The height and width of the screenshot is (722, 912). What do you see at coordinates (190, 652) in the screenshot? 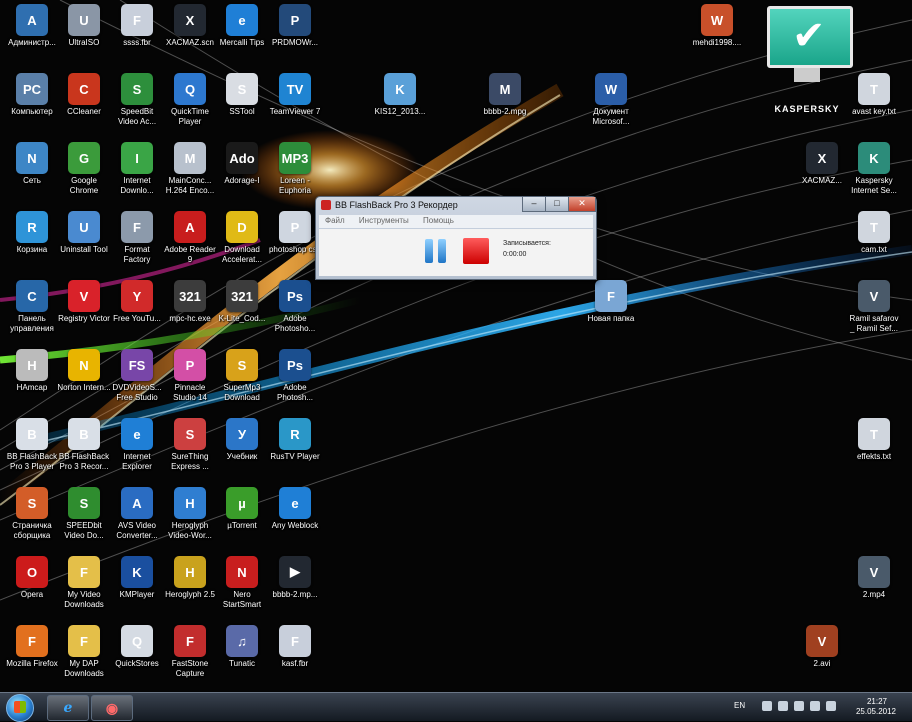
I see `desktop-shortcut: F FastStone Capture` at bounding box center [190, 652].